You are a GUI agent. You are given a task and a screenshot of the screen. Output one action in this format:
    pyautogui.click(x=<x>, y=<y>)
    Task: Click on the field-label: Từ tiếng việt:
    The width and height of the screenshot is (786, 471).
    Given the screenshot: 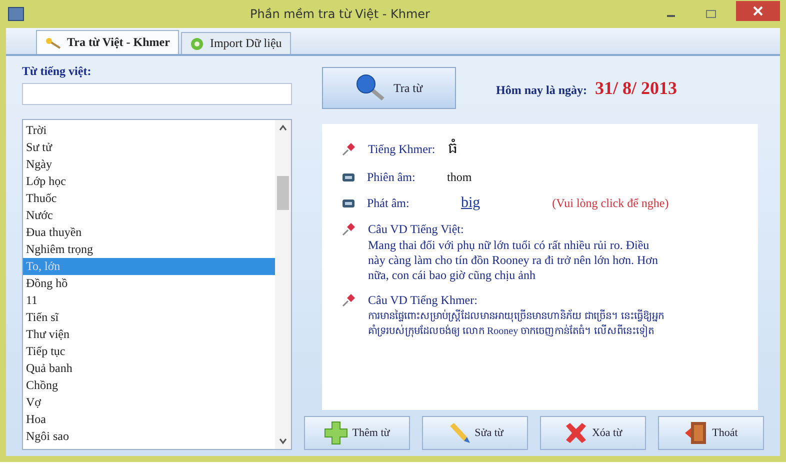 What is the action you would take?
    pyautogui.click(x=57, y=71)
    